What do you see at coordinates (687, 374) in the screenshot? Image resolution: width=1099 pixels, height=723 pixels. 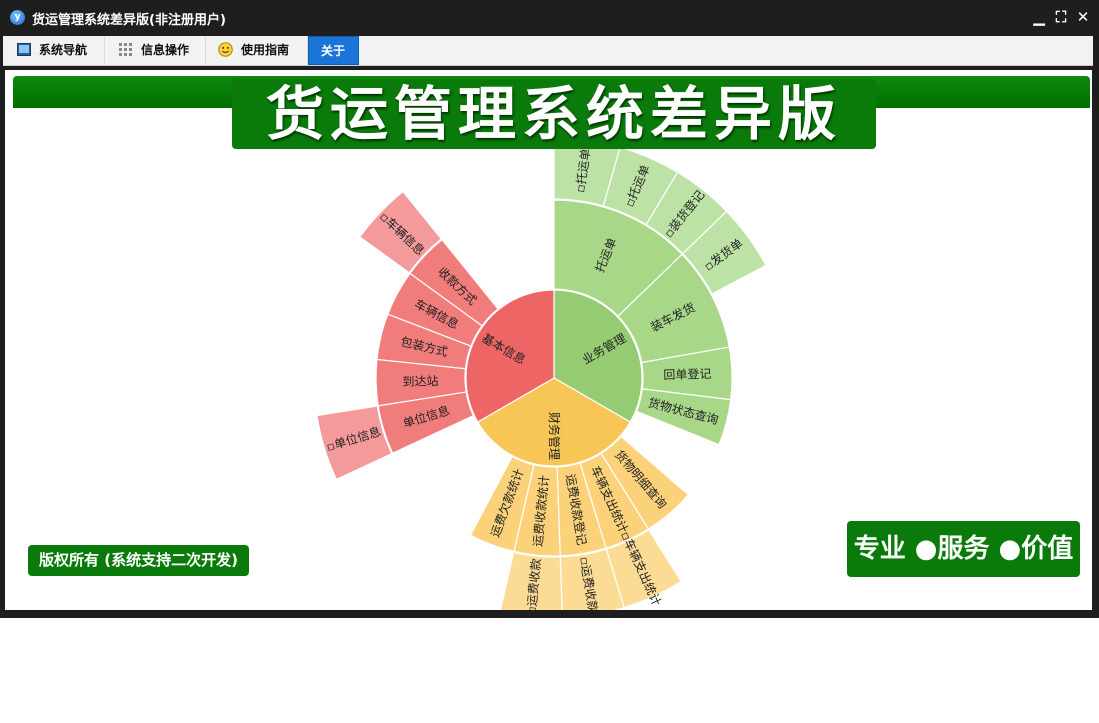 I see `sunburst-label-middle: 回单登记` at bounding box center [687, 374].